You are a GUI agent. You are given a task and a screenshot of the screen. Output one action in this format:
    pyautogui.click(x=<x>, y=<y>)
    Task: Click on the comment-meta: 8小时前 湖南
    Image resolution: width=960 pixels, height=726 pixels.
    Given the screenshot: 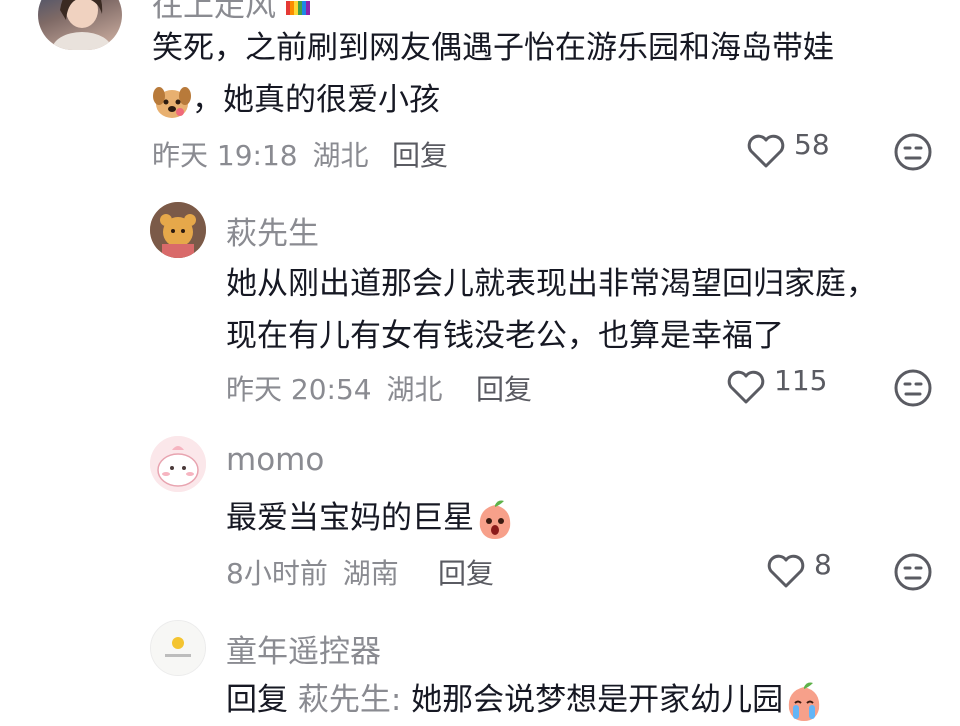 What is the action you would take?
    pyautogui.click(x=312, y=572)
    